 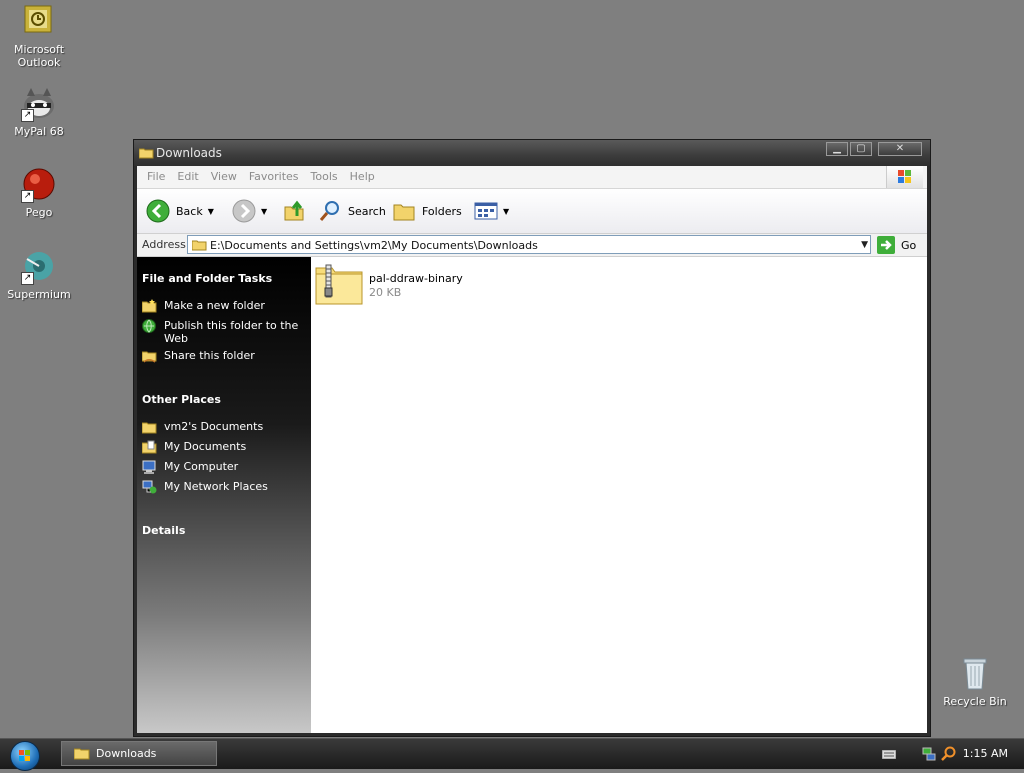 I want to click on desktop-icon-label: Recycle Bin, so click(x=975, y=701).